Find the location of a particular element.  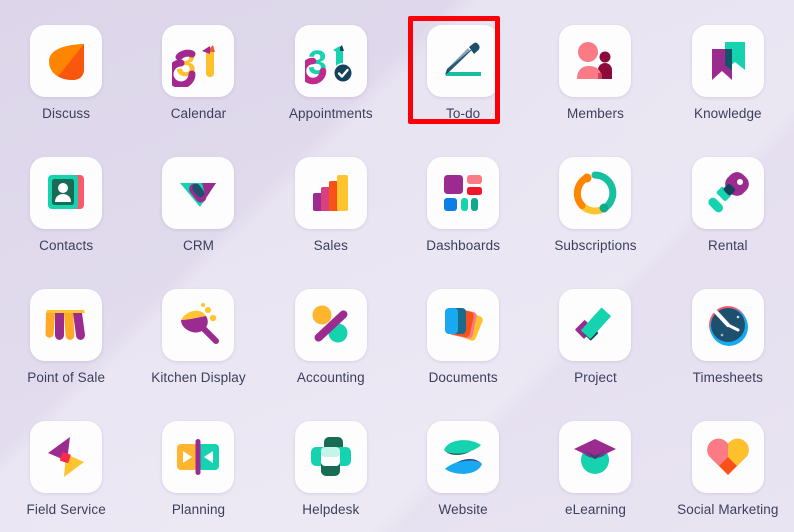

app-tile-contacts: Contacts is located at coordinates (66, 202).